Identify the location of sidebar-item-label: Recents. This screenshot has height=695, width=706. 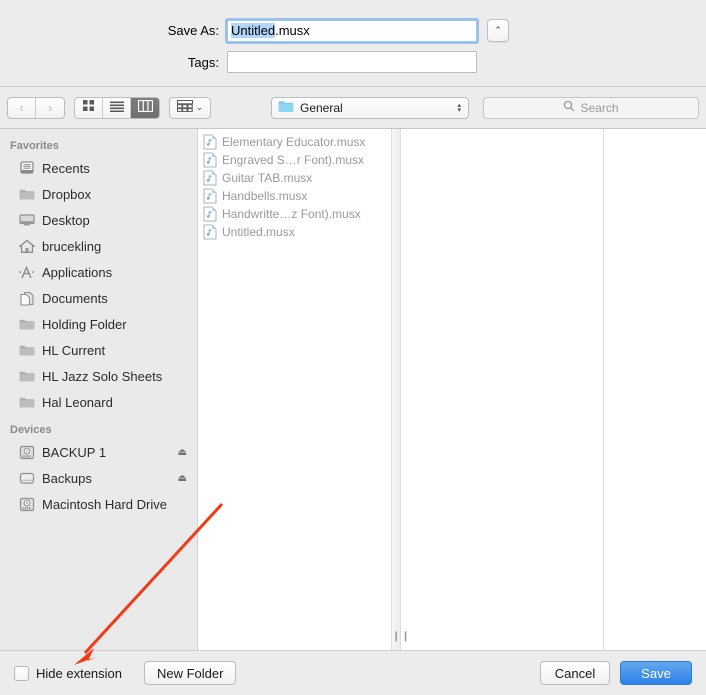
(66, 168).